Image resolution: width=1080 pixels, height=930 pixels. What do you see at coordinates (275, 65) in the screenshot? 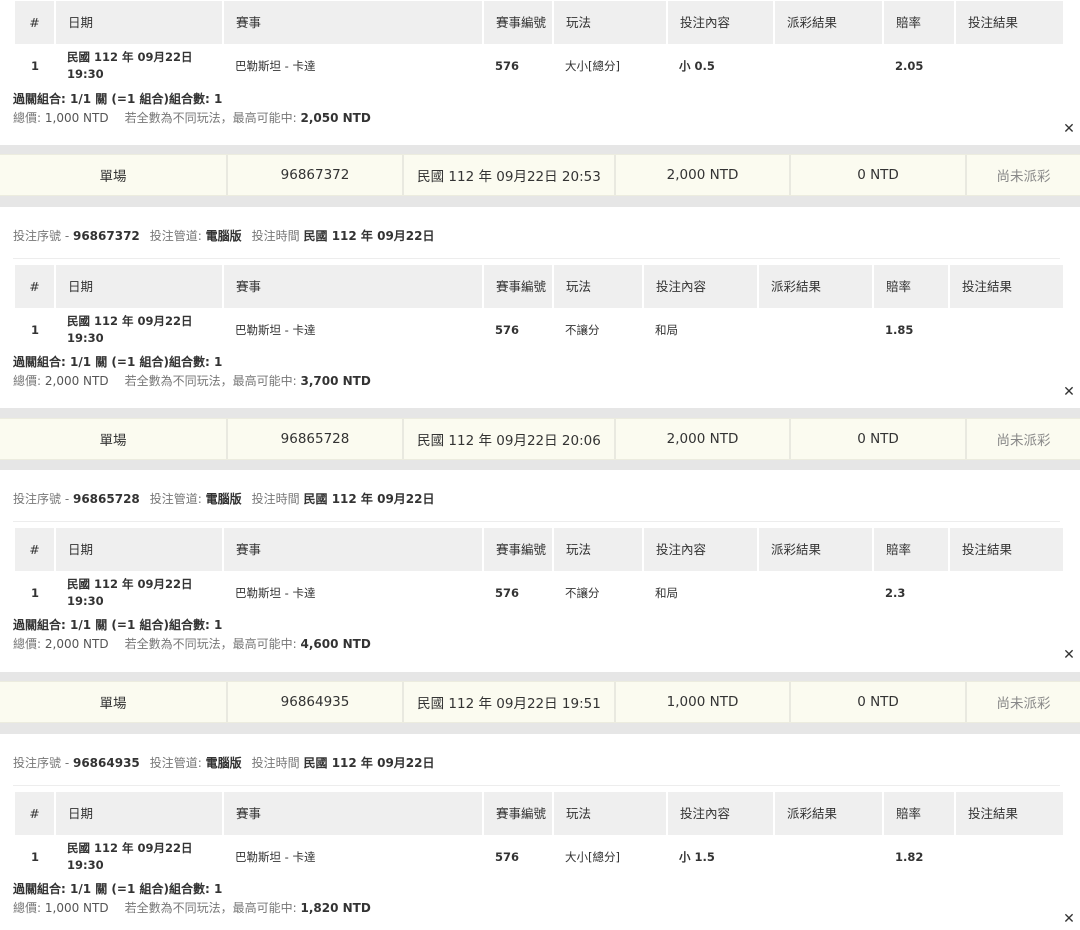
I see `row-match: 巴勒斯坦 - 卡達` at bounding box center [275, 65].